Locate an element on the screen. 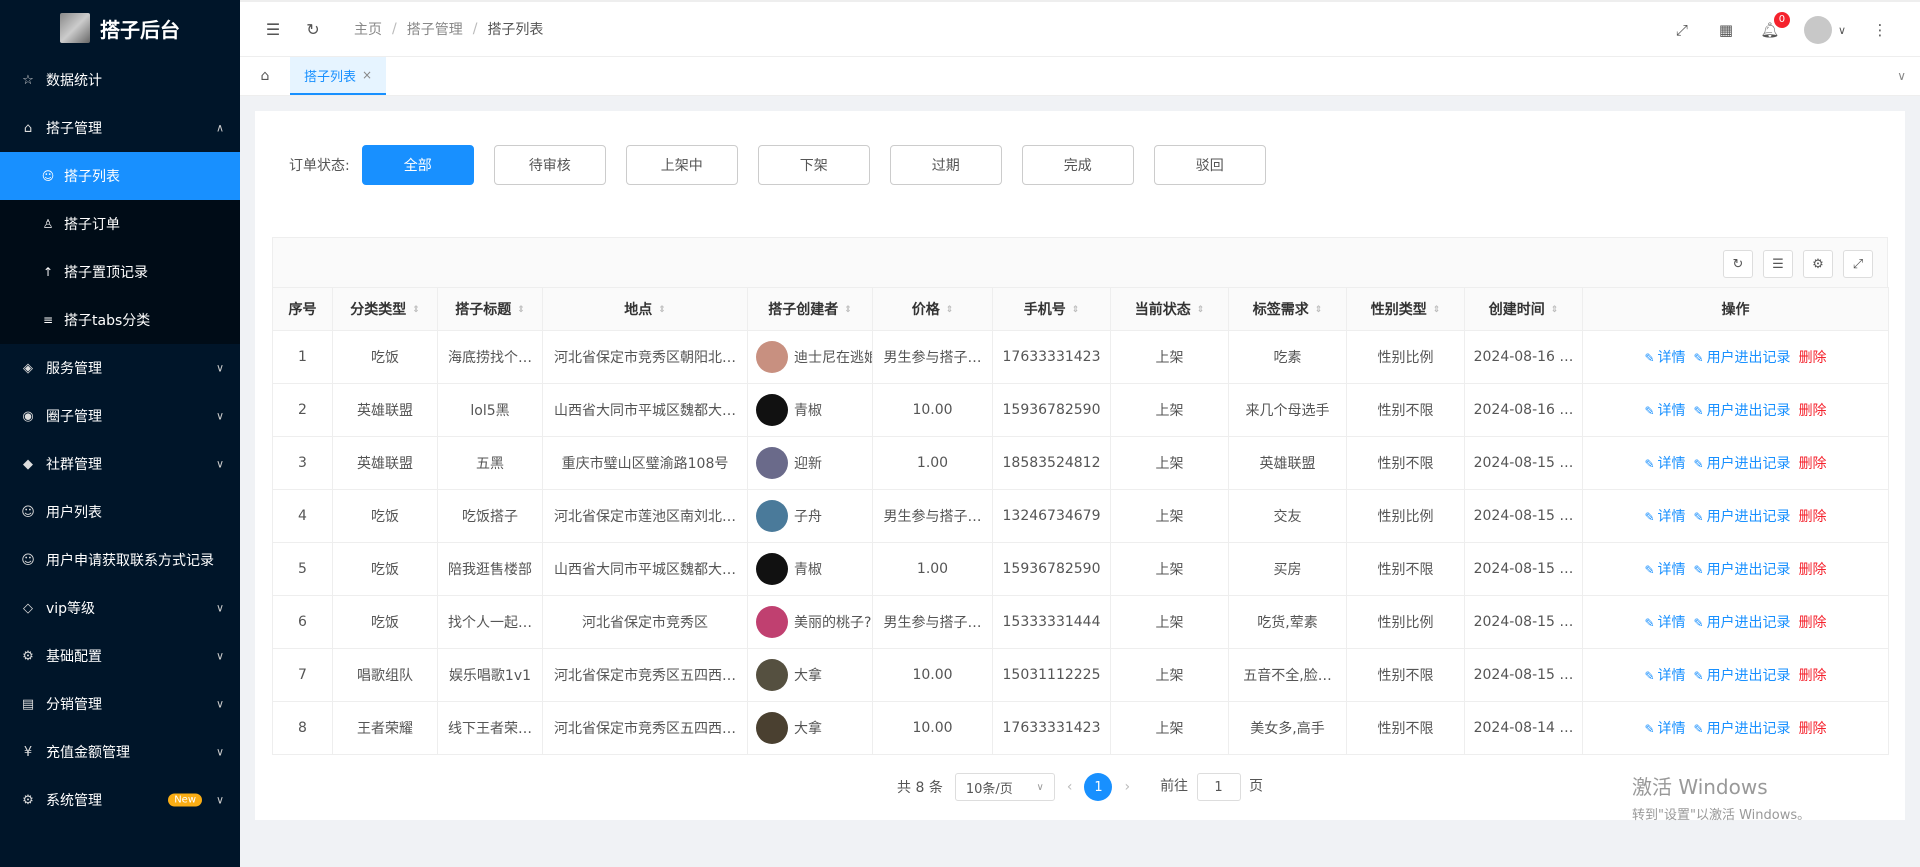 This screenshot has width=1920, height=867. home-icon: ⌂ is located at coordinates (265, 76).